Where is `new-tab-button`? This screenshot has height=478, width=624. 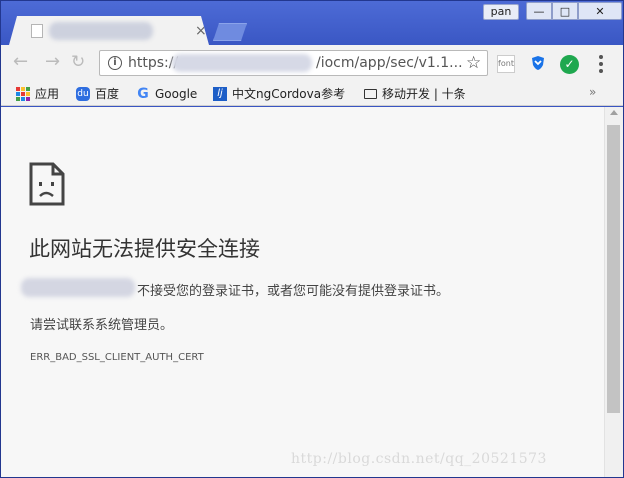
new-tab-button is located at coordinates (230, 32).